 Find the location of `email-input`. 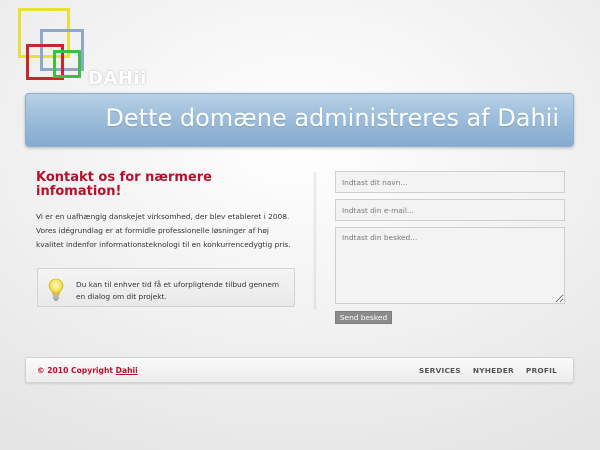

email-input is located at coordinates (450, 210).